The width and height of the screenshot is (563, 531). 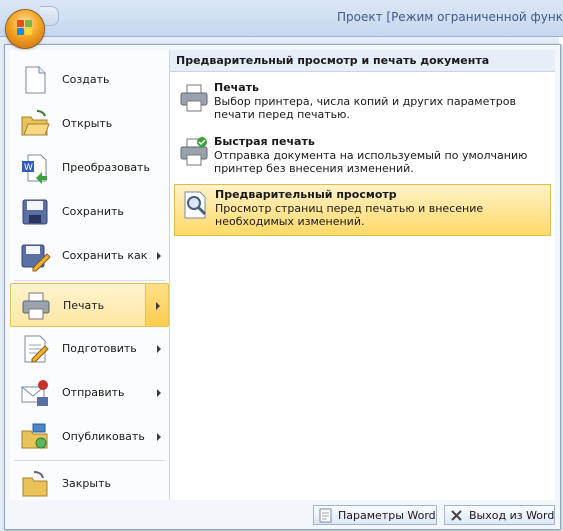 What do you see at coordinates (35, 484) in the screenshot?
I see `close-folder-icon` at bounding box center [35, 484].